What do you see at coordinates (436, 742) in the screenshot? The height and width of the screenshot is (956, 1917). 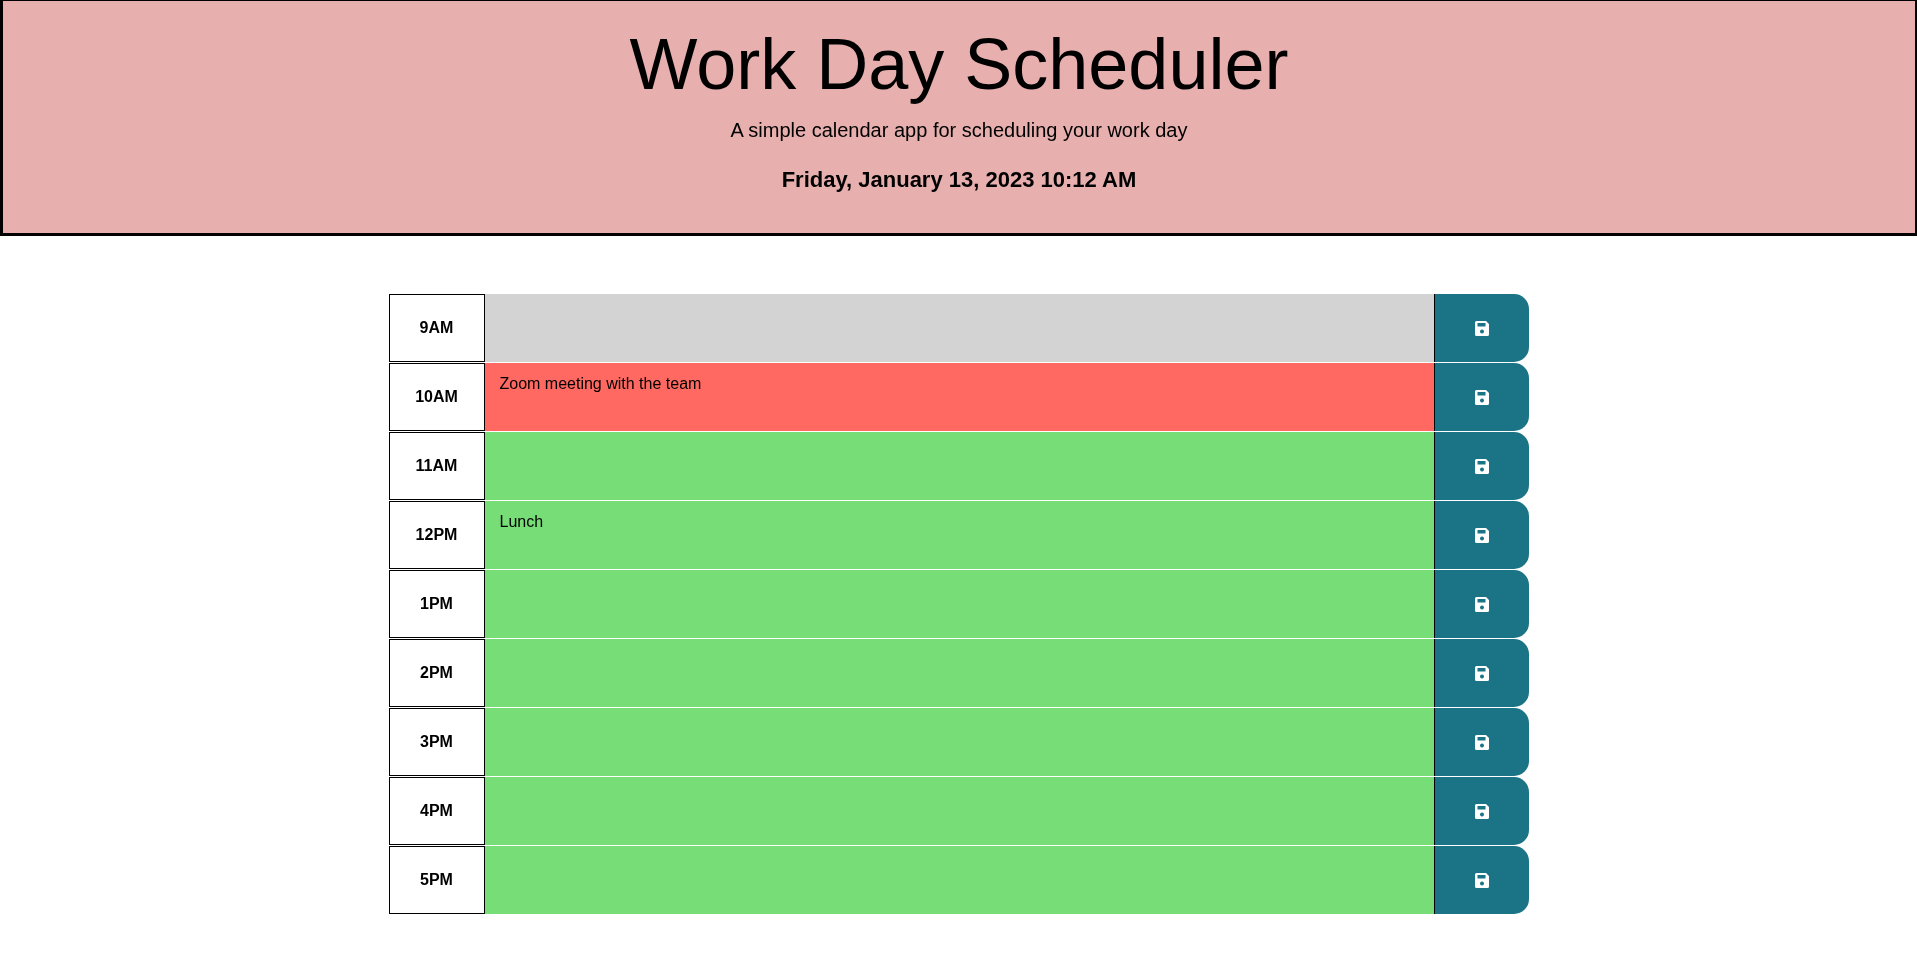 I see `hour-label: 3PM` at bounding box center [436, 742].